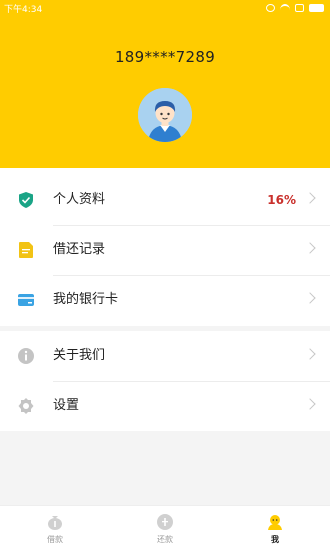 The image size is (330, 550). I want to click on tab-borrow: 借款, so click(55, 528).